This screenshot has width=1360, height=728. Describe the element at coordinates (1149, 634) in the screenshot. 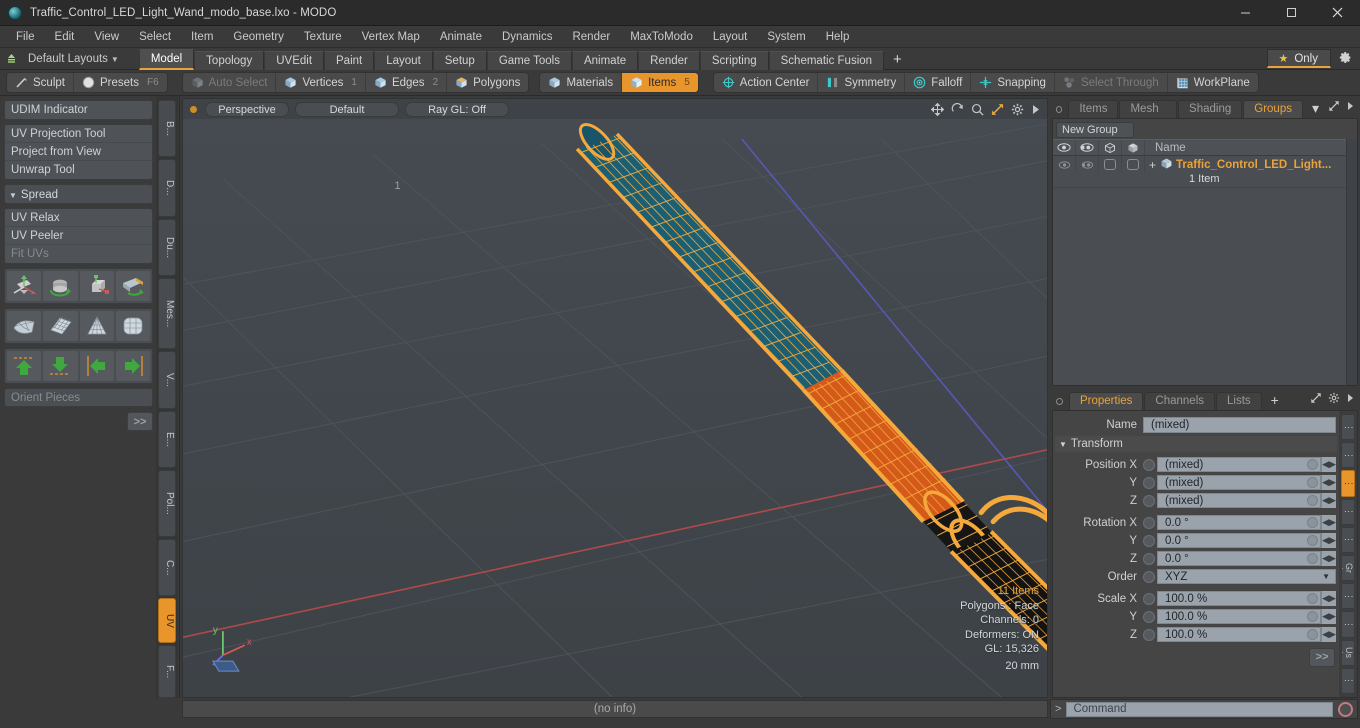

I see `scale-z-keyframe-toggle` at that location.